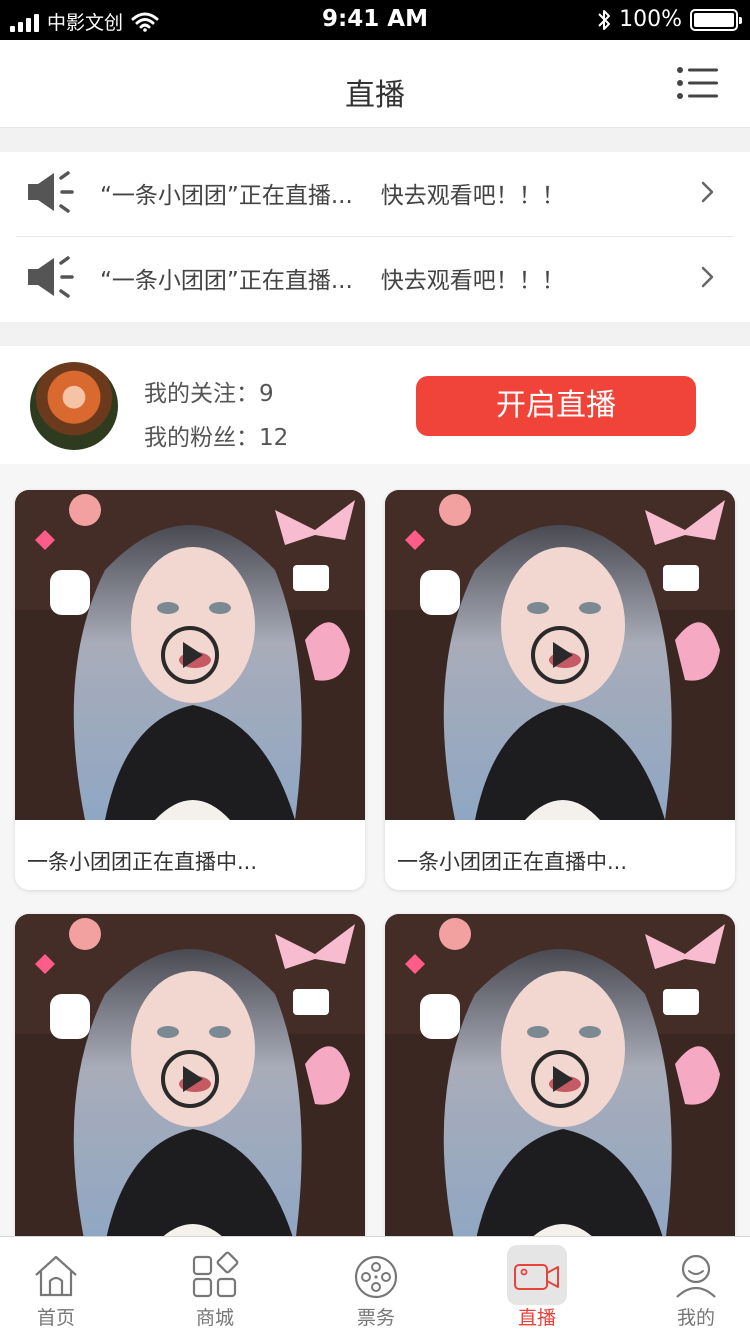  Describe the element at coordinates (216, 435) in the screenshot. I see `fans-count: 我的粉丝：12` at that location.